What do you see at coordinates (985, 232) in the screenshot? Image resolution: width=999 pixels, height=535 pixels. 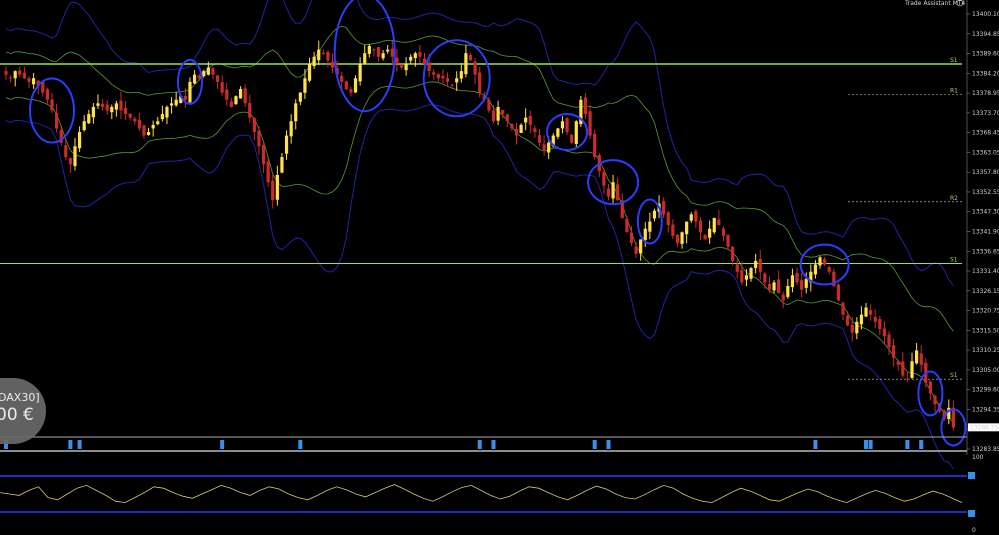 I see `price-tick-label: 13341.90` at bounding box center [985, 232].